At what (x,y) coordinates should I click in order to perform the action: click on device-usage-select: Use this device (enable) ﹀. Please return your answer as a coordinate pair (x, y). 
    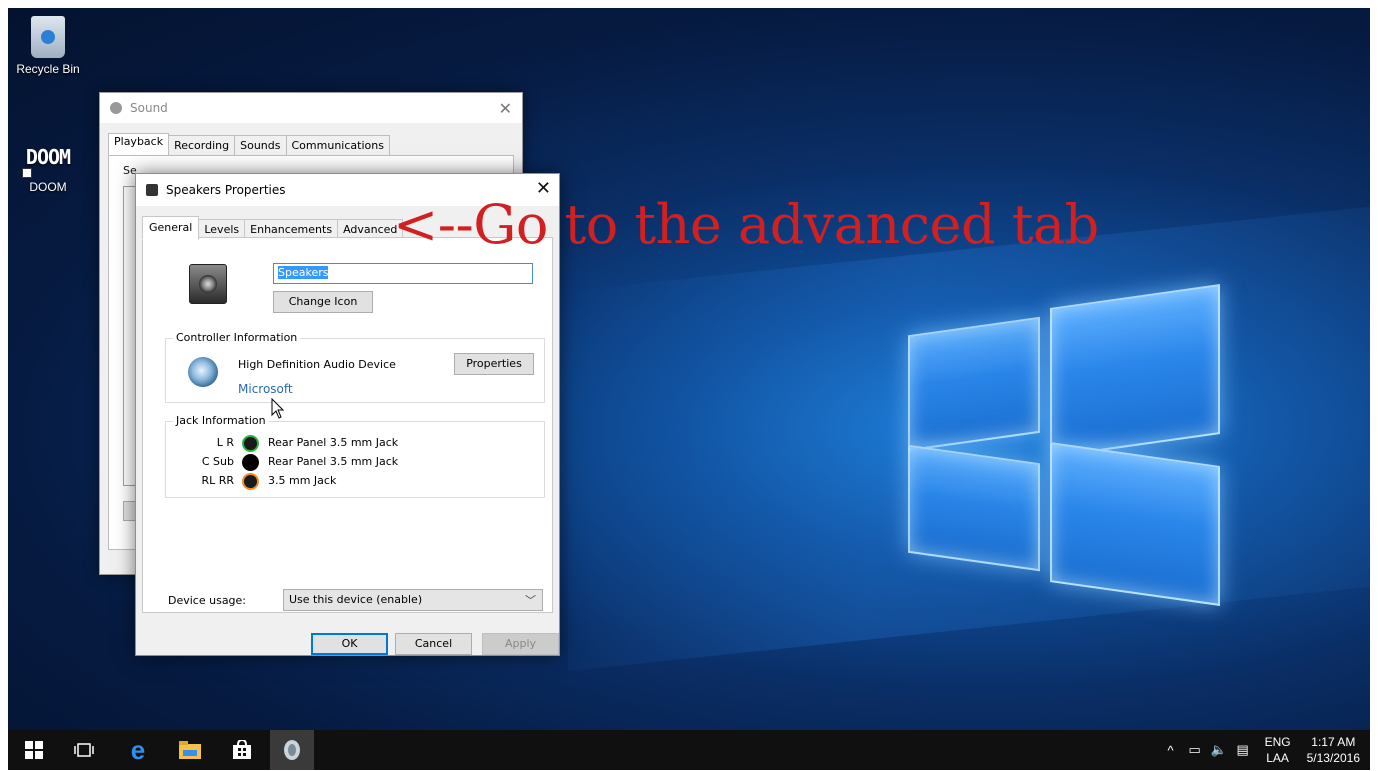
    Looking at the image, I should click on (413, 600).